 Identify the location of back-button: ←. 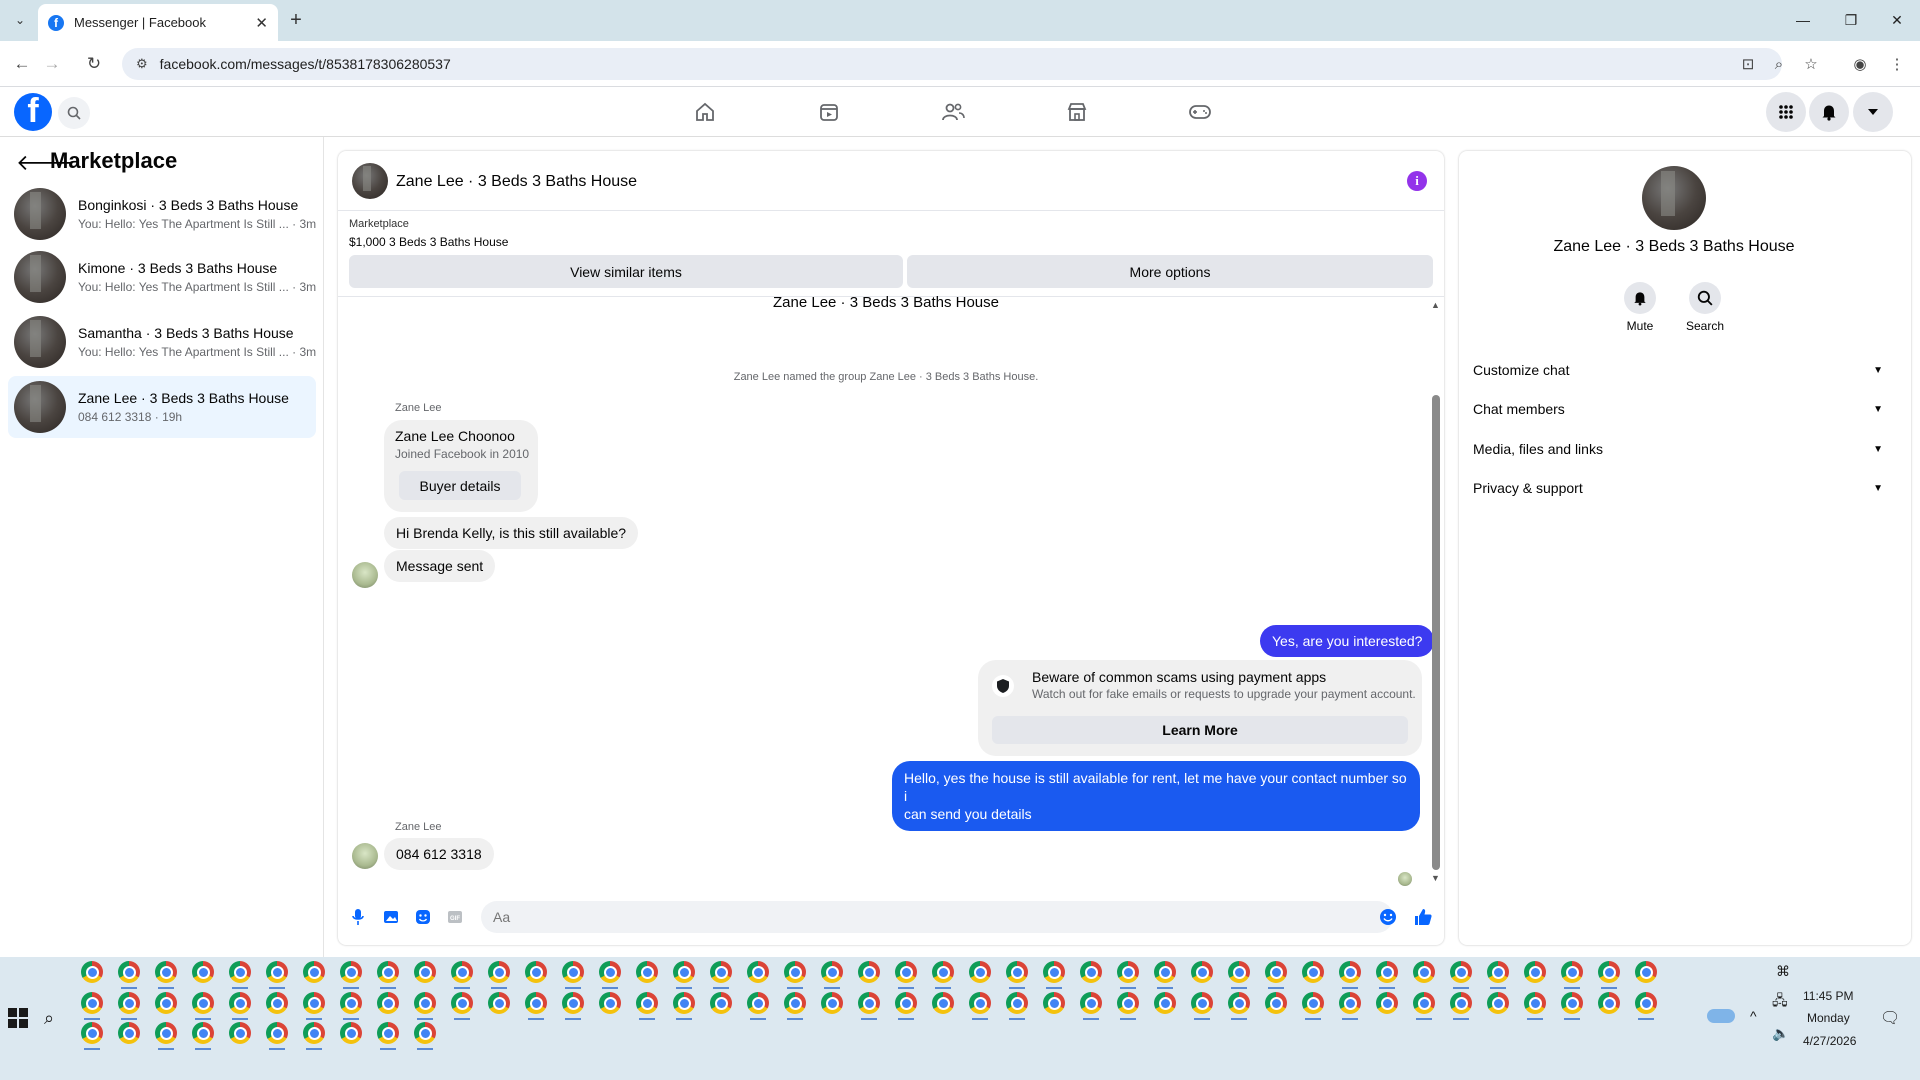
(22, 64).